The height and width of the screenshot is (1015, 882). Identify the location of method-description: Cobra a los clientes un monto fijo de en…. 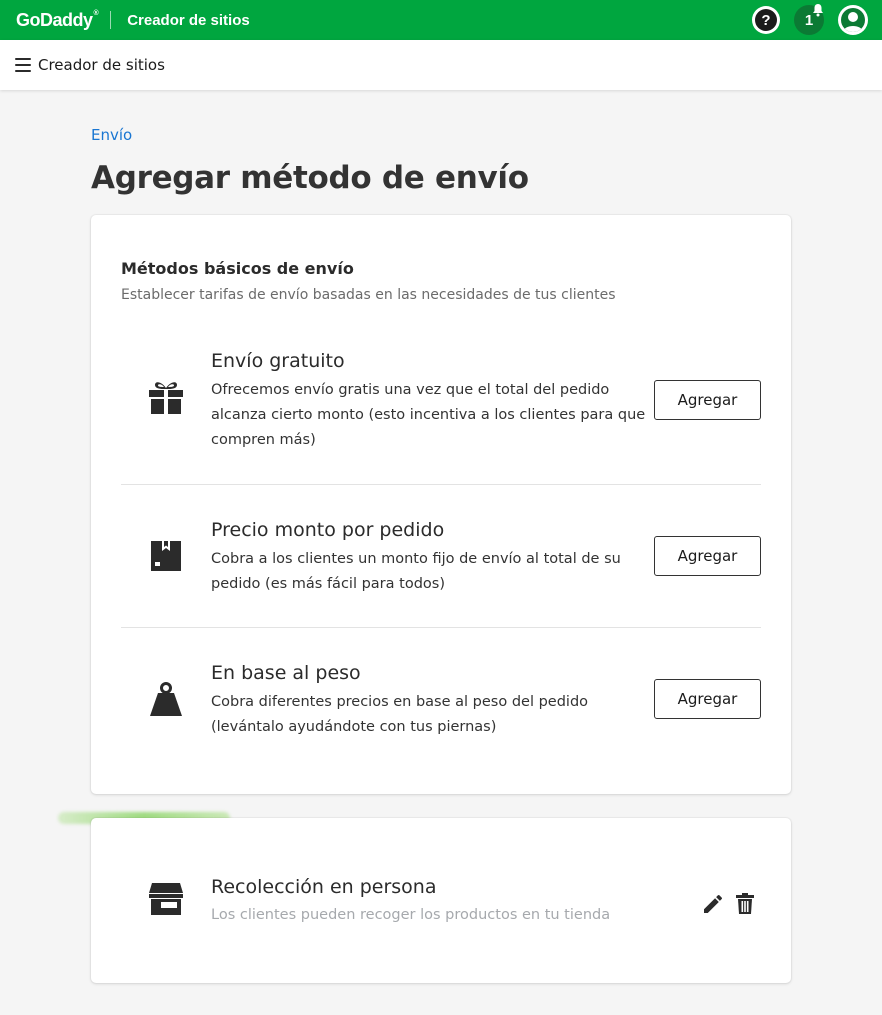
(416, 571).